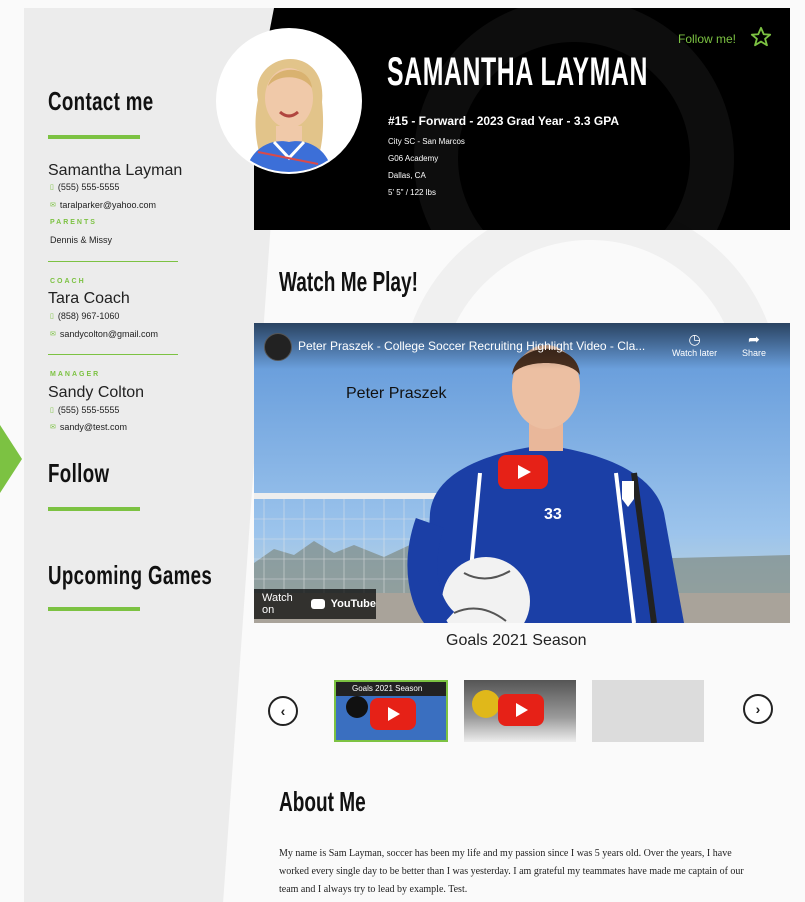 The height and width of the screenshot is (902, 805). I want to click on avatar, so click(289, 101).